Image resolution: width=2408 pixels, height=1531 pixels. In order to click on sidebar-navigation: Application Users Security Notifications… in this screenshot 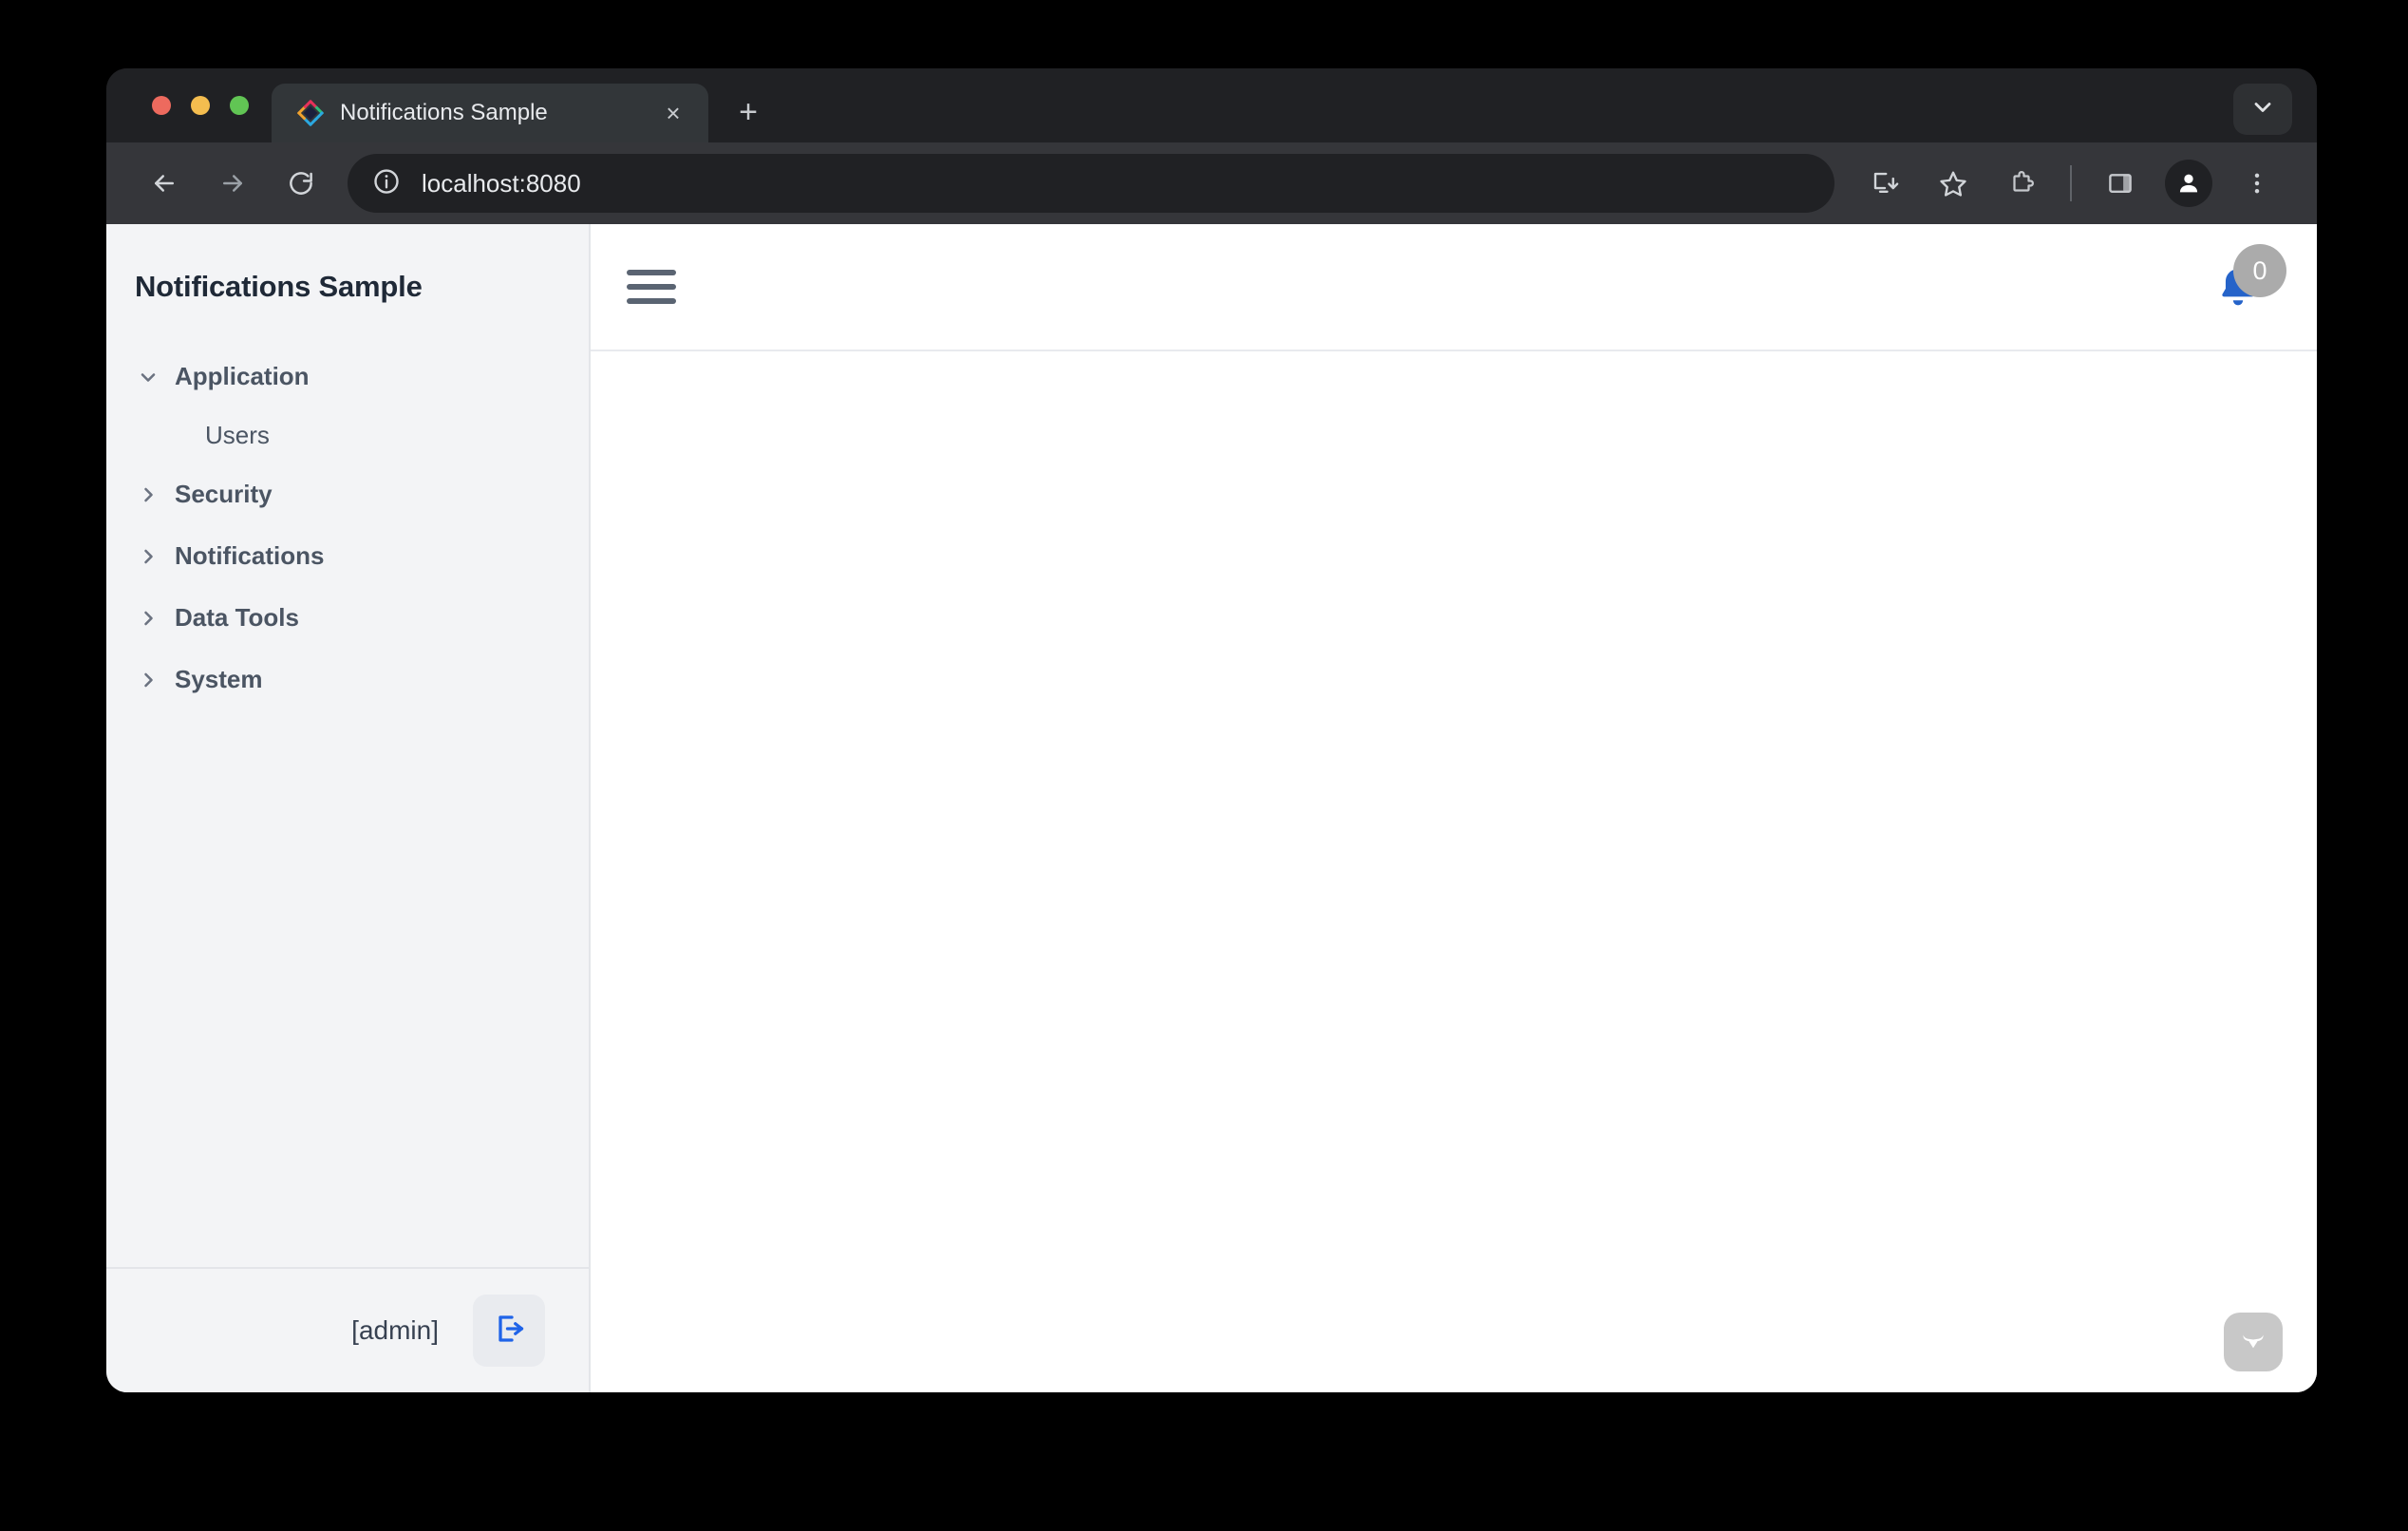, I will do `click(347, 785)`.